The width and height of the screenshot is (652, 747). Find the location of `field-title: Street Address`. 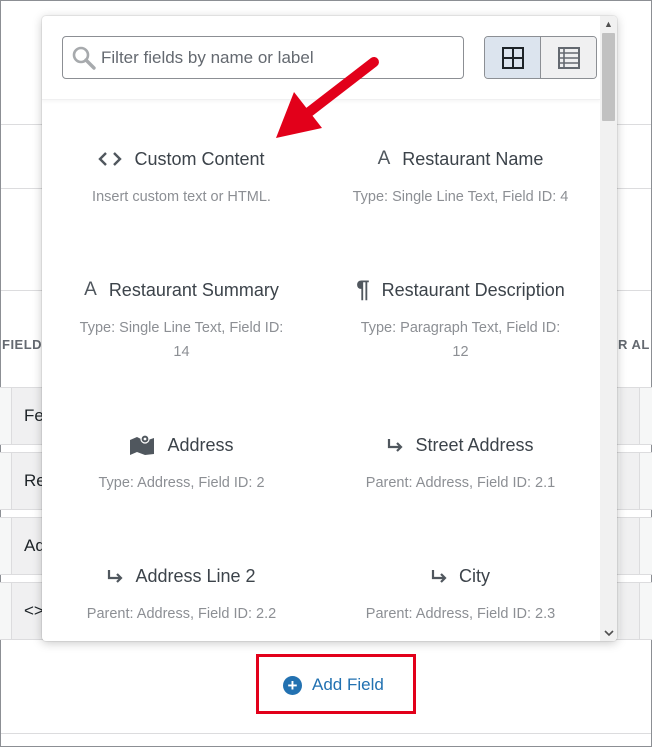

field-title: Street Address is located at coordinates (460, 445).